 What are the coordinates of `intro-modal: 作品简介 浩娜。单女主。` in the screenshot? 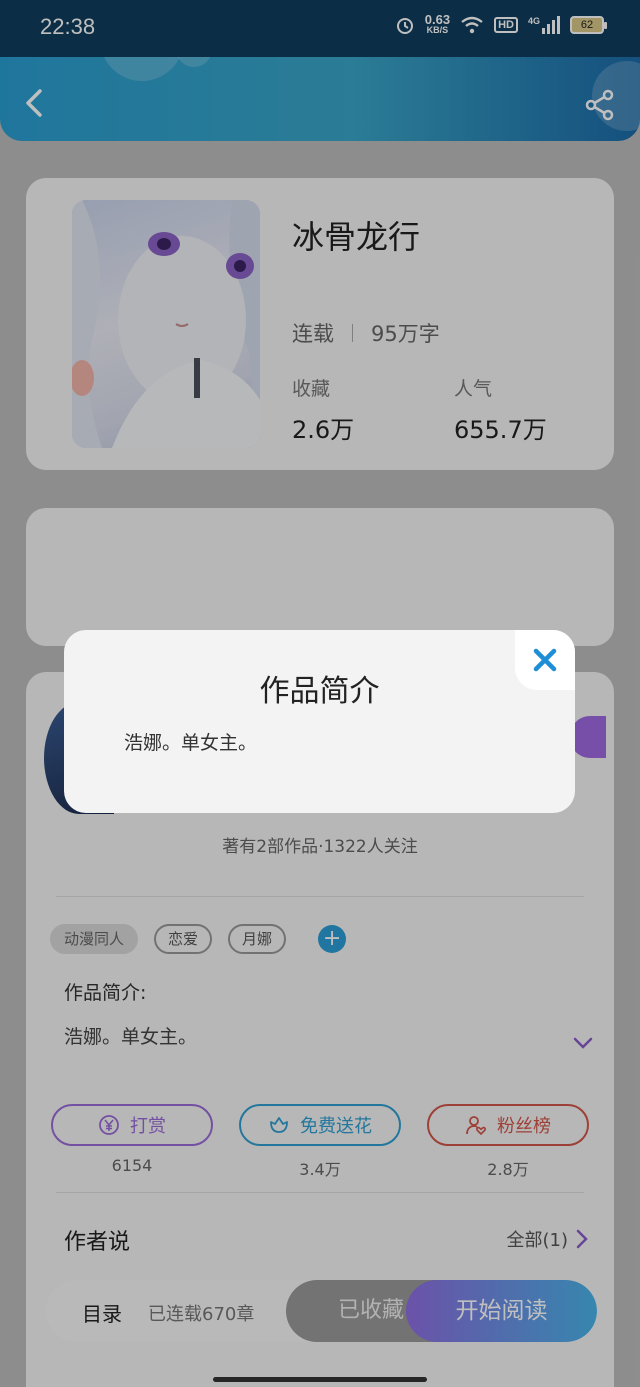 It's located at (319, 721).